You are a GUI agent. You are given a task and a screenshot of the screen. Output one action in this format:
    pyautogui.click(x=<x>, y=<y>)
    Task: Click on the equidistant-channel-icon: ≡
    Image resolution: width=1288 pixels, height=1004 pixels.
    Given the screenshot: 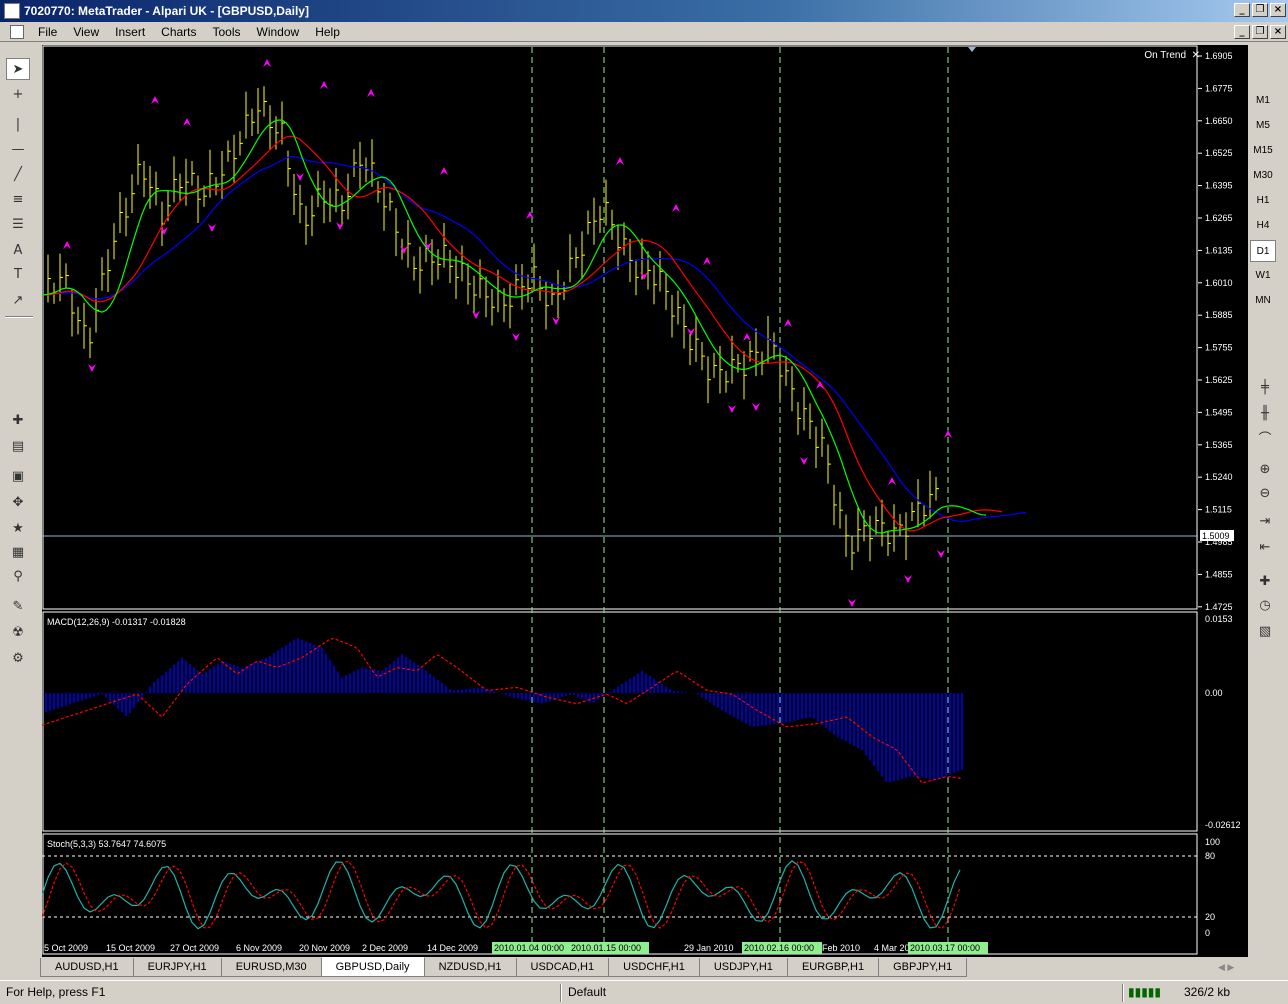 What is the action you would take?
    pyautogui.click(x=18, y=200)
    